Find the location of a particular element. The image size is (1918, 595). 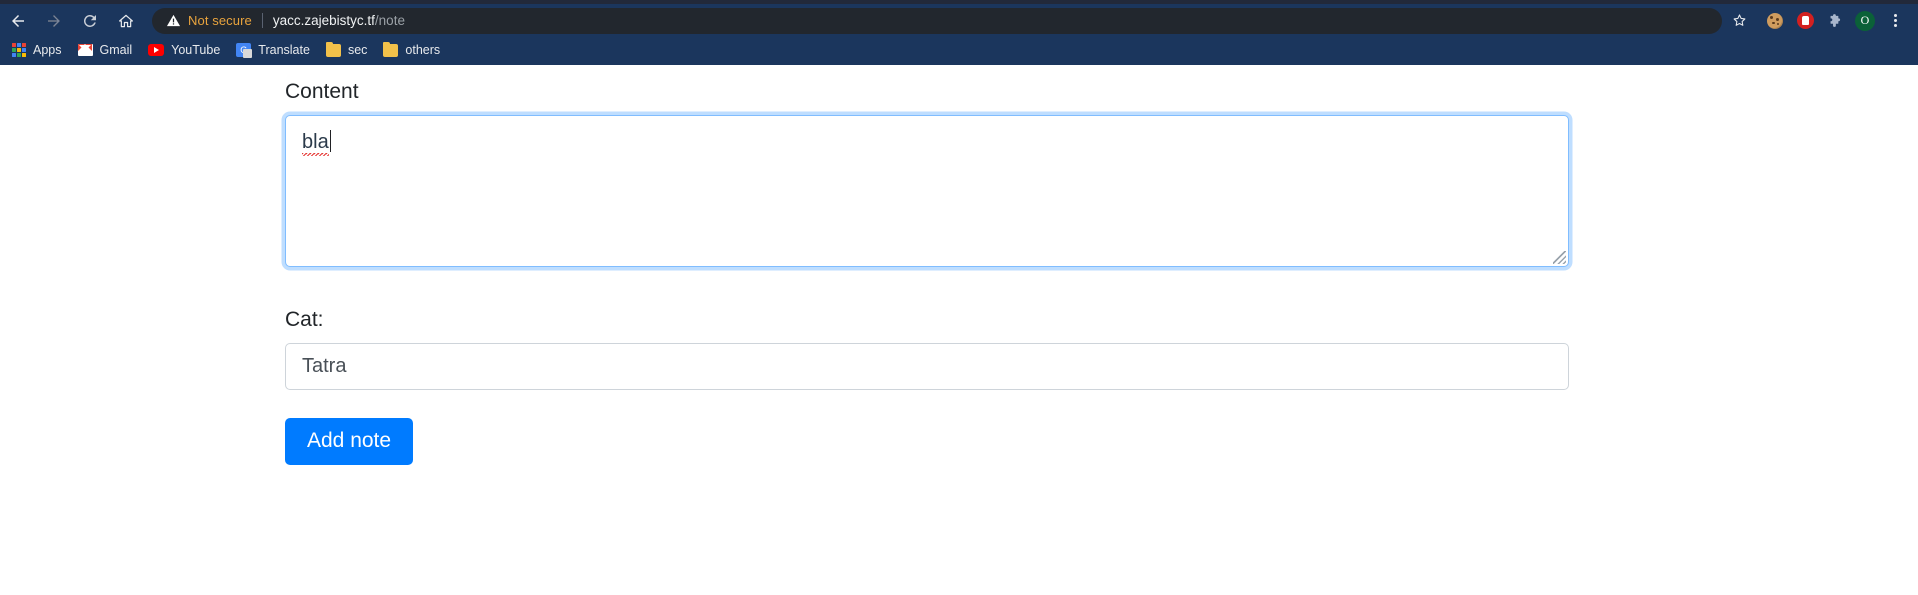

content-textarea-value: bla is located at coordinates (315, 144).